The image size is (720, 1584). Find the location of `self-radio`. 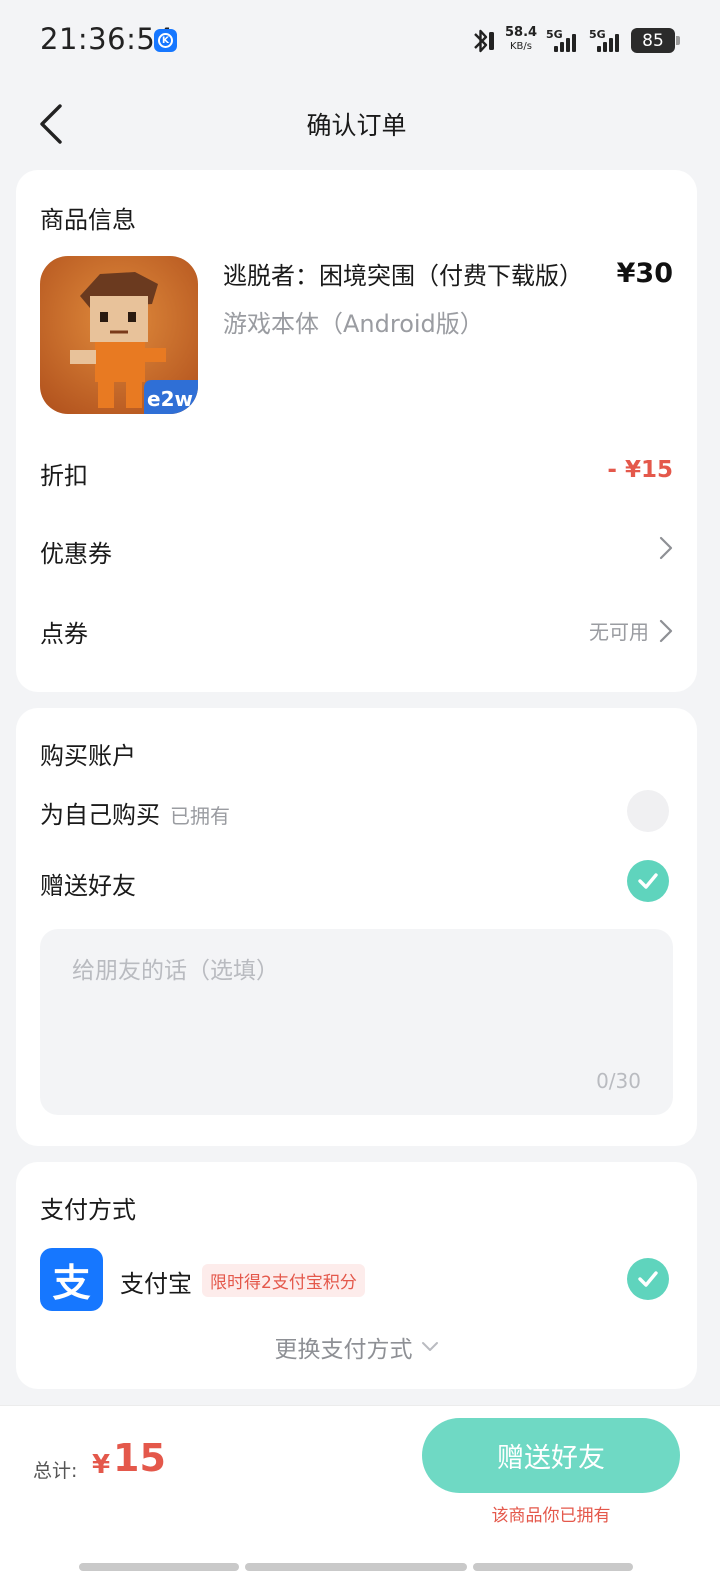

self-radio is located at coordinates (648, 811).